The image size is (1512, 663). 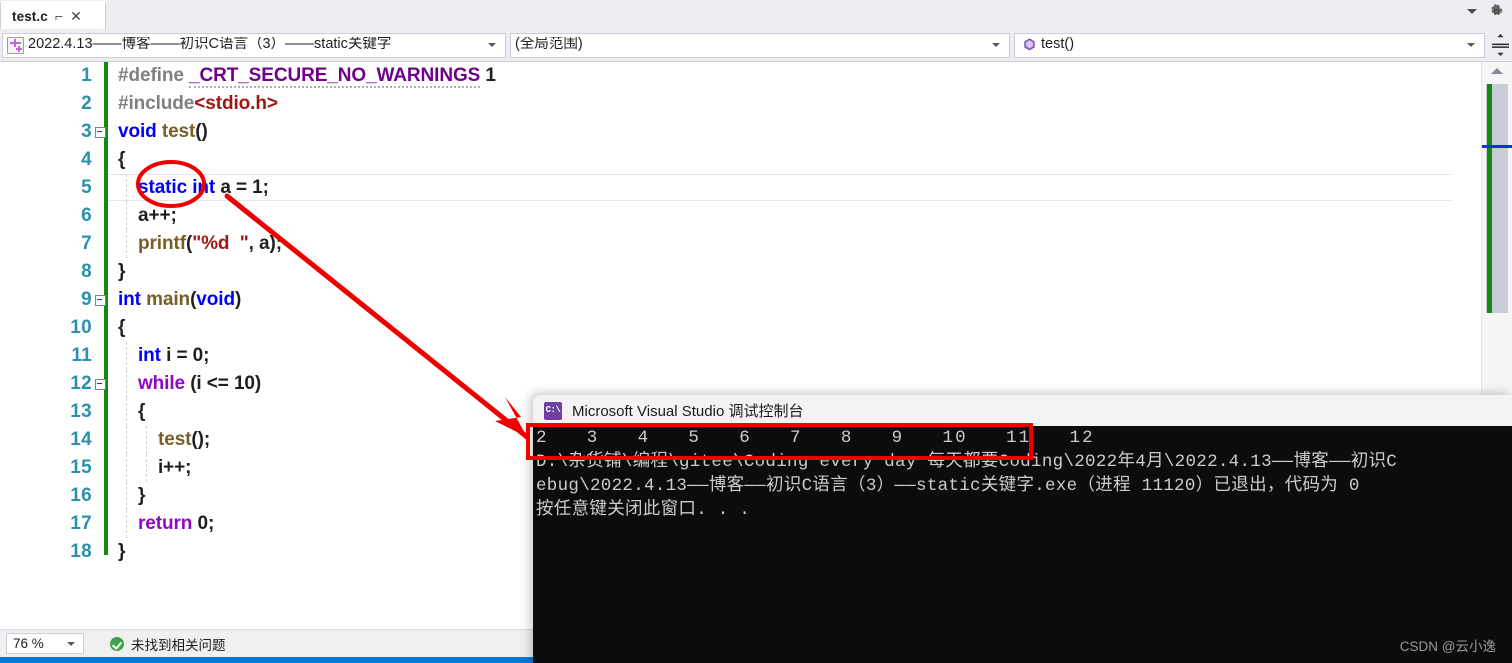 I want to click on file-dropdown-value: 2022.4.13——博客——初识C语言（3）——static关键字, so click(x=210, y=45).